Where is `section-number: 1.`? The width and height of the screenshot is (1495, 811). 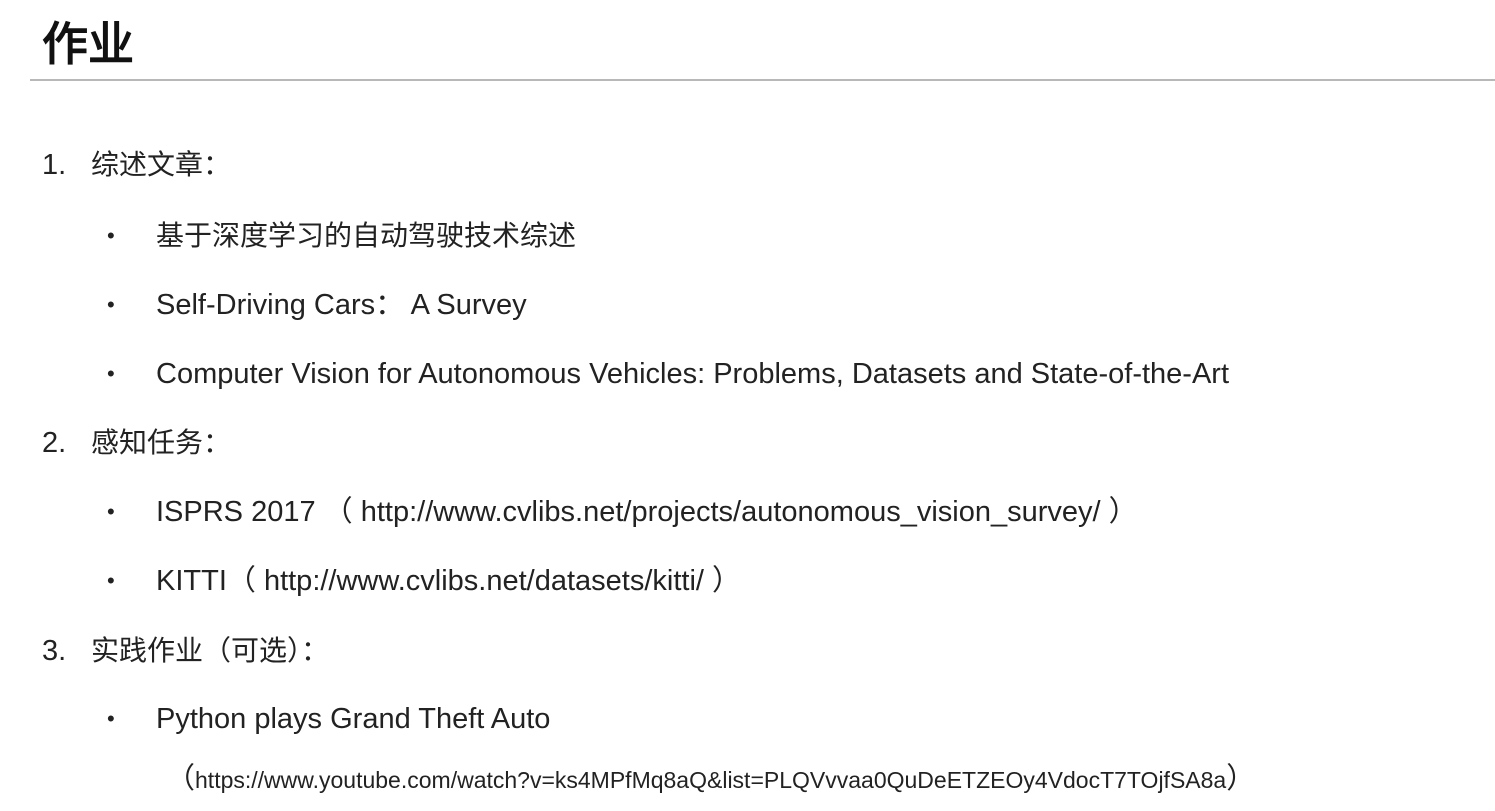
section-number: 1. is located at coordinates (54, 165).